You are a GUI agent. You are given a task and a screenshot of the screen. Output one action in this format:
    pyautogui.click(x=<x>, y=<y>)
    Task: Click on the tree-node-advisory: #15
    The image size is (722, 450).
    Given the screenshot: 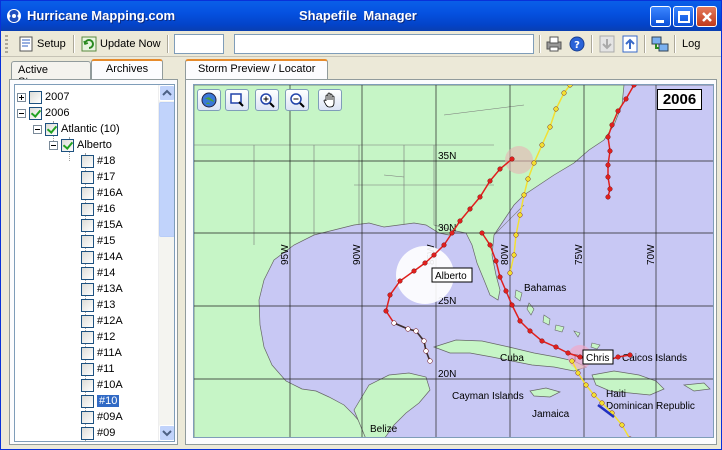 What is the action you would take?
    pyautogui.click(x=98, y=241)
    